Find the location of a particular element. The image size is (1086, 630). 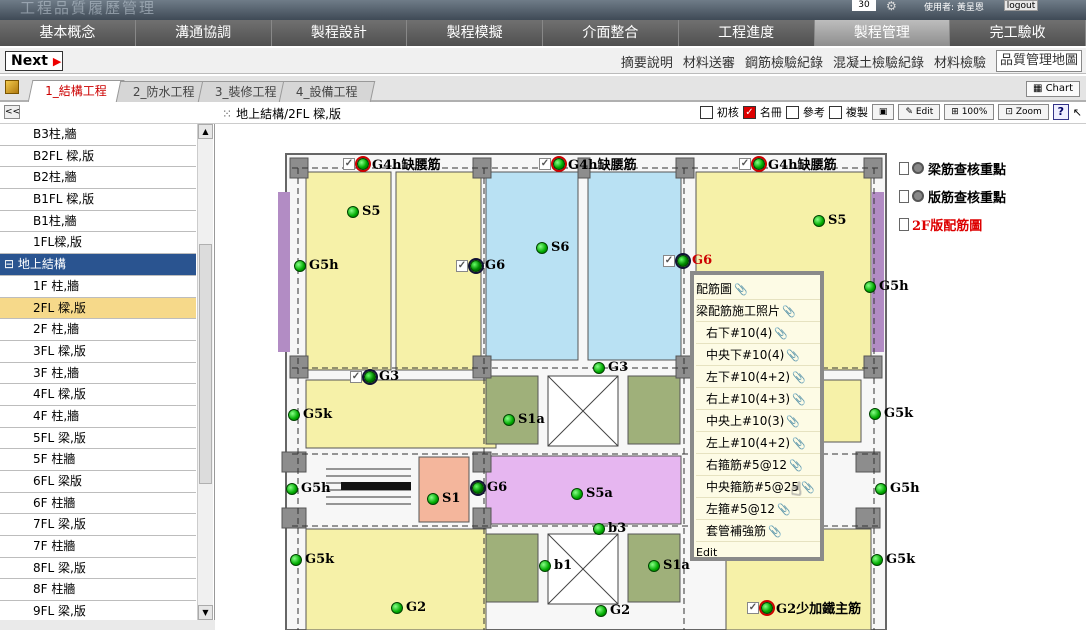

popup-item: 左箍#5@12 📎 is located at coordinates (758, 509).